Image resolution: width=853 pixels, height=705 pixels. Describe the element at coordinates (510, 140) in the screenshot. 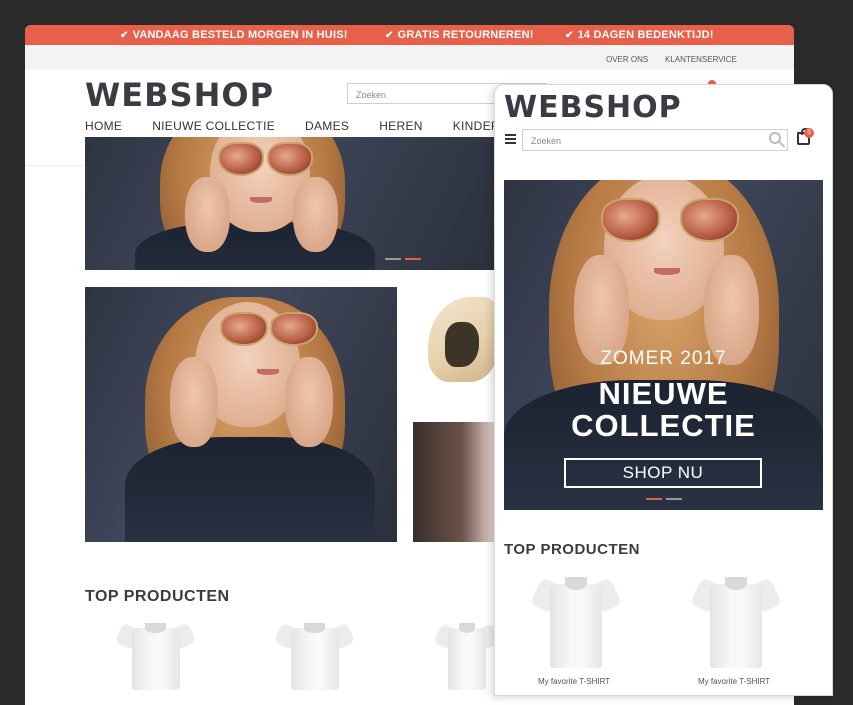

I see `hamburger-menu-icon` at that location.